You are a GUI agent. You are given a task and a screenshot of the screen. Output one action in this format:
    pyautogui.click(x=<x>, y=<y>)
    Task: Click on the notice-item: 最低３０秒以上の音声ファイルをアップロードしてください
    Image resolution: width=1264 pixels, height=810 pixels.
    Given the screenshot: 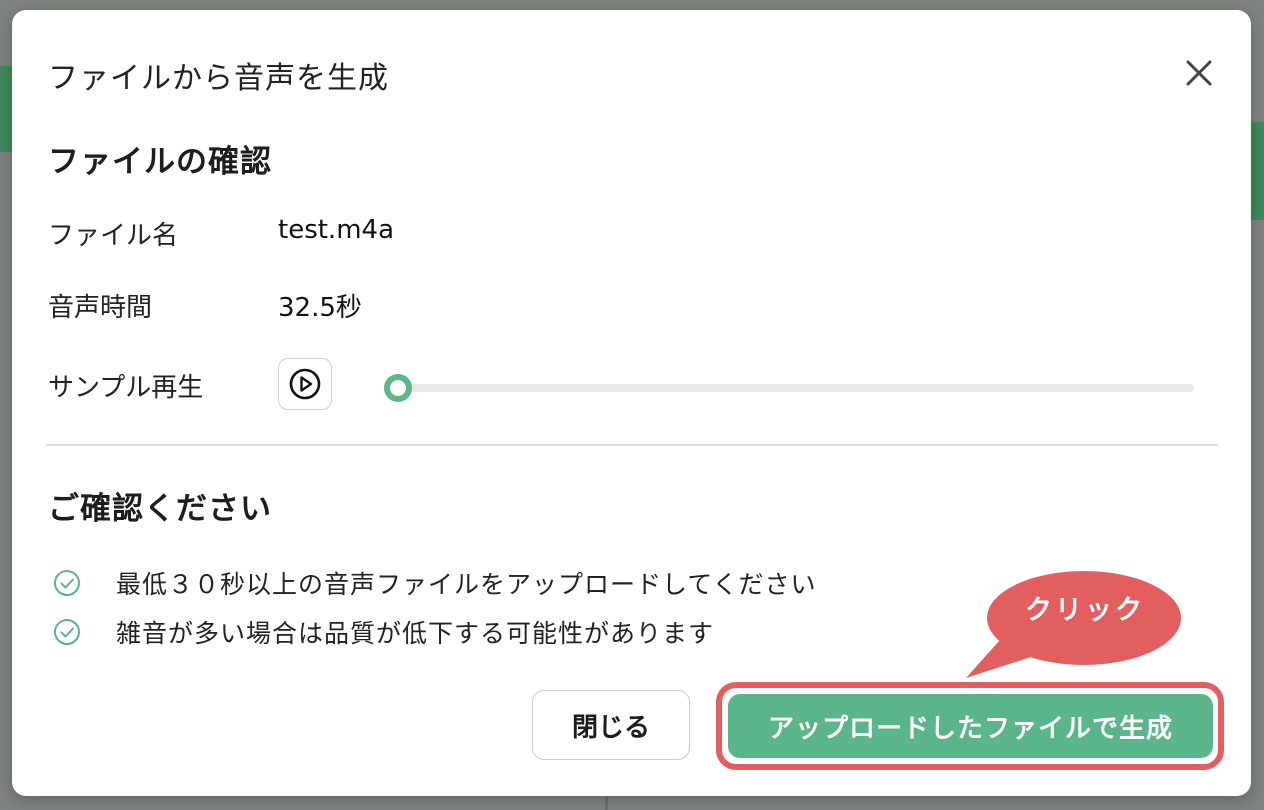 What is the action you would take?
    pyautogui.click(x=434, y=583)
    